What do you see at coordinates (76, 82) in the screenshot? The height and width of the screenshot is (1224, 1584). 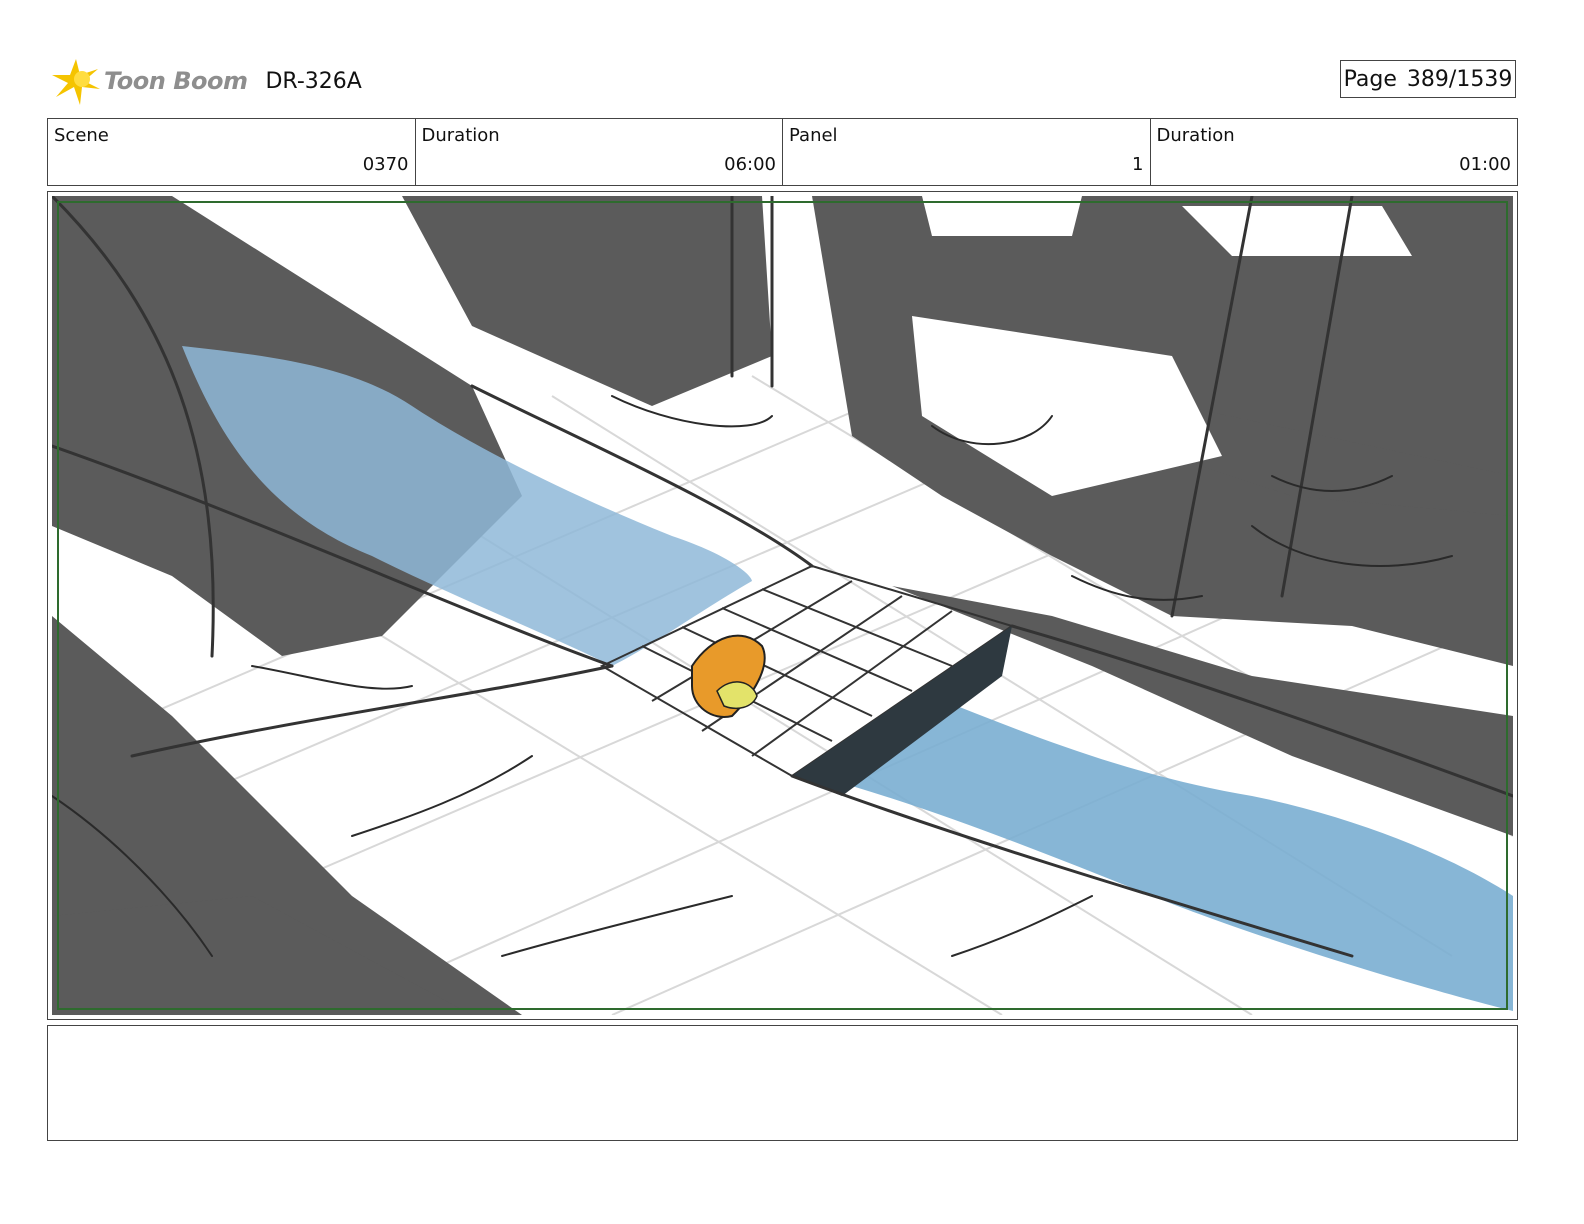 I see `starburst-icon` at bounding box center [76, 82].